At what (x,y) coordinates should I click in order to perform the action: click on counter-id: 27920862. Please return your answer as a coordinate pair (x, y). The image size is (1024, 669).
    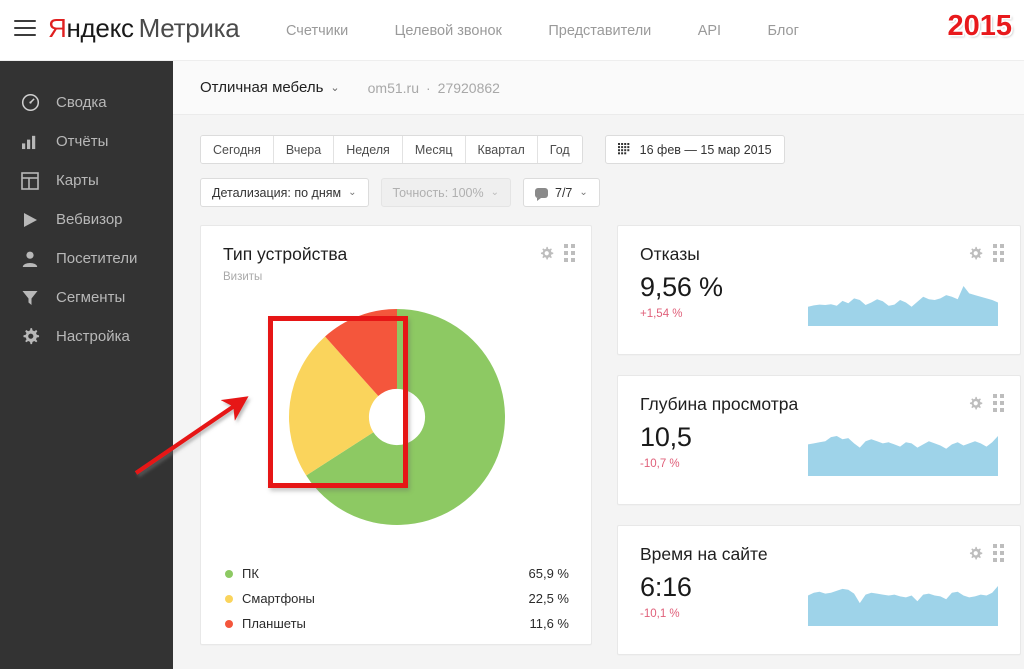
    Looking at the image, I should click on (468, 87).